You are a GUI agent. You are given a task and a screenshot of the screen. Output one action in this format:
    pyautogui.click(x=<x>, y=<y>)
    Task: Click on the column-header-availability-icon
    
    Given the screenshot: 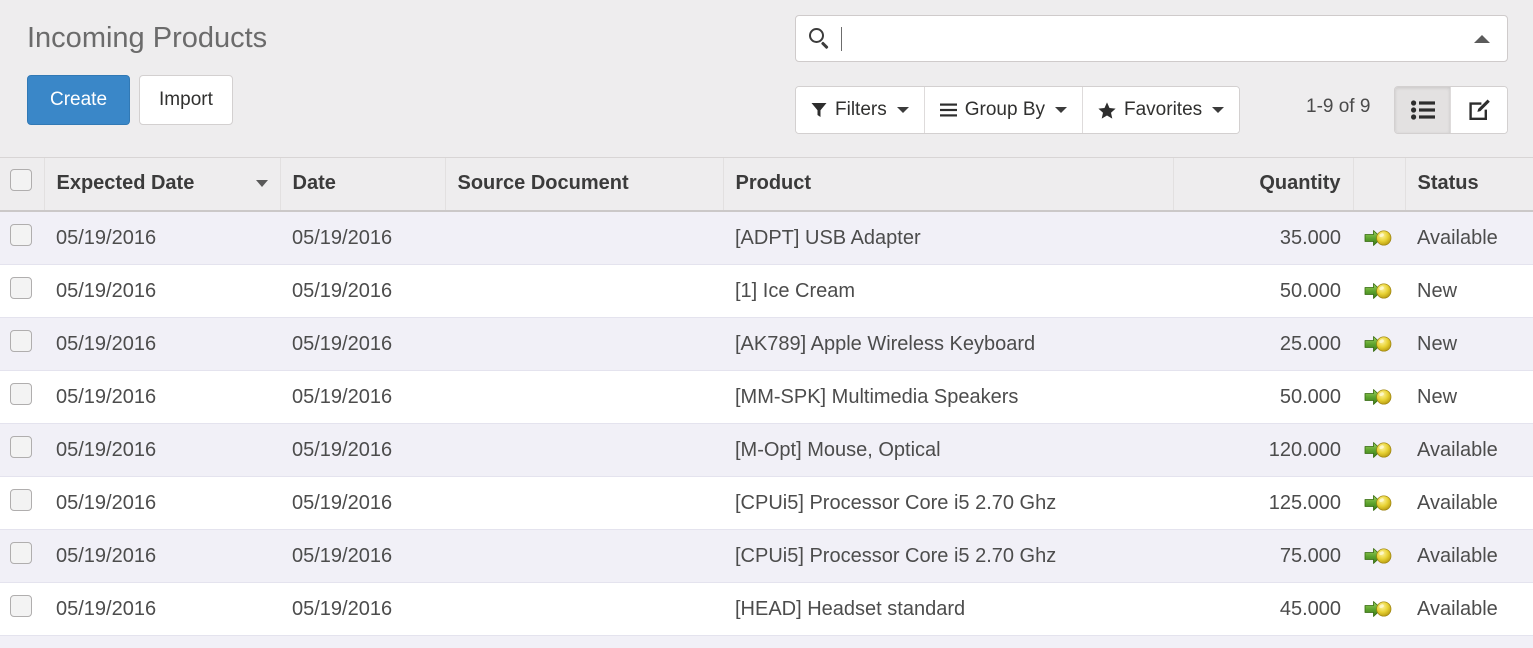 What is the action you would take?
    pyautogui.click(x=1379, y=185)
    